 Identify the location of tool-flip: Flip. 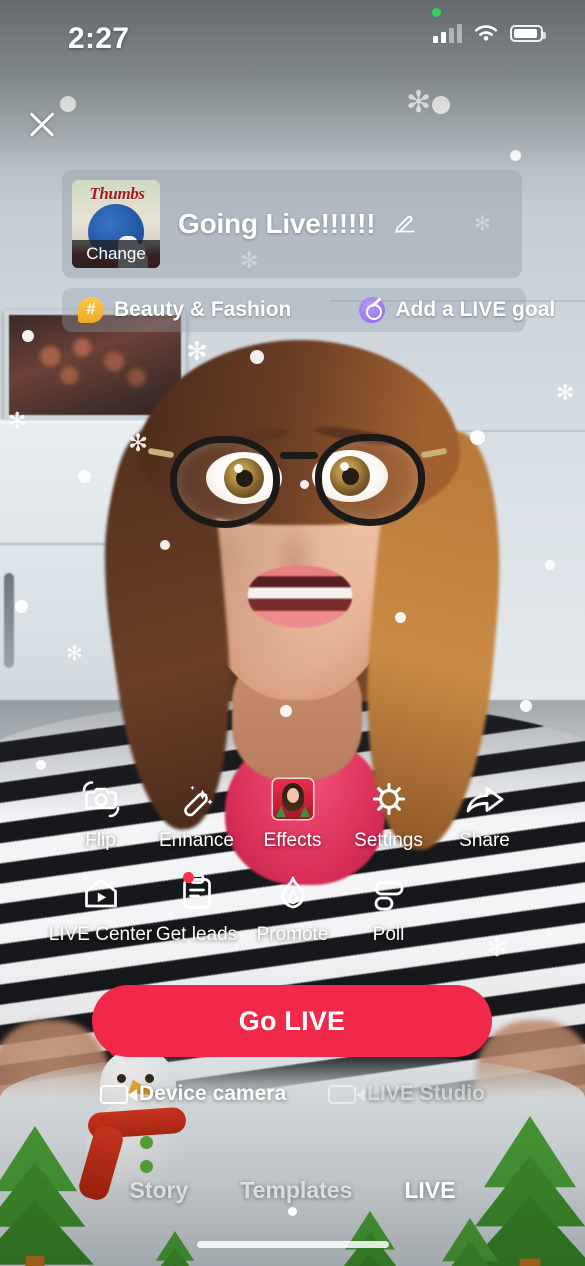
(101, 814).